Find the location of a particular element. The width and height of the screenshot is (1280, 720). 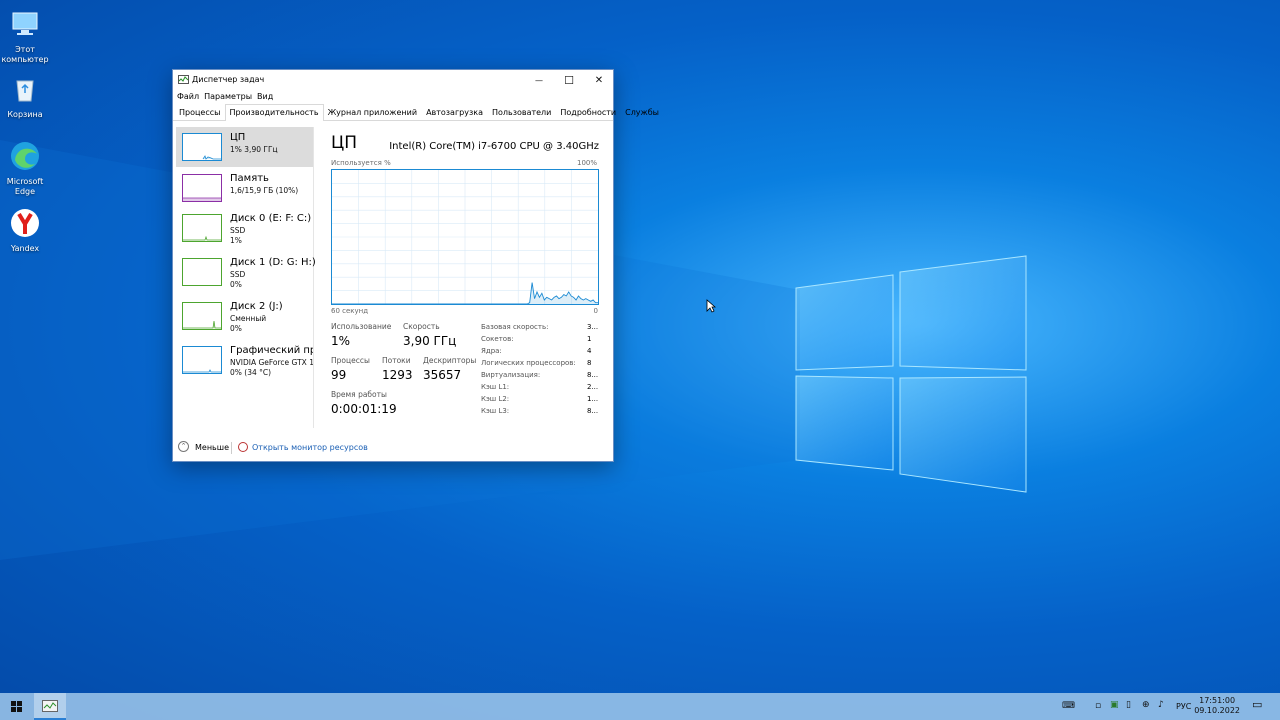

desktop-icon-label: компьютер is located at coordinates (25, 59).